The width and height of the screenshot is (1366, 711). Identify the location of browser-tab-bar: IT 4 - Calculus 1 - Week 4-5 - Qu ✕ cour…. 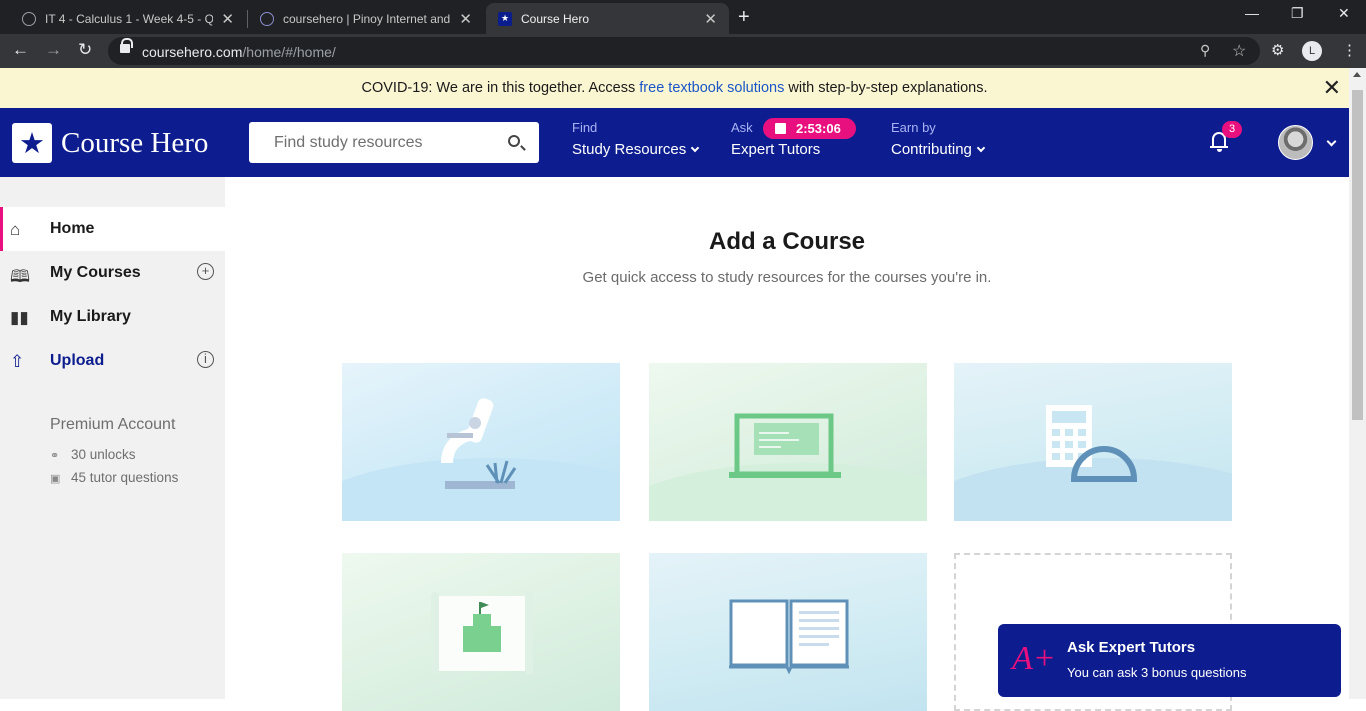
(683, 17).